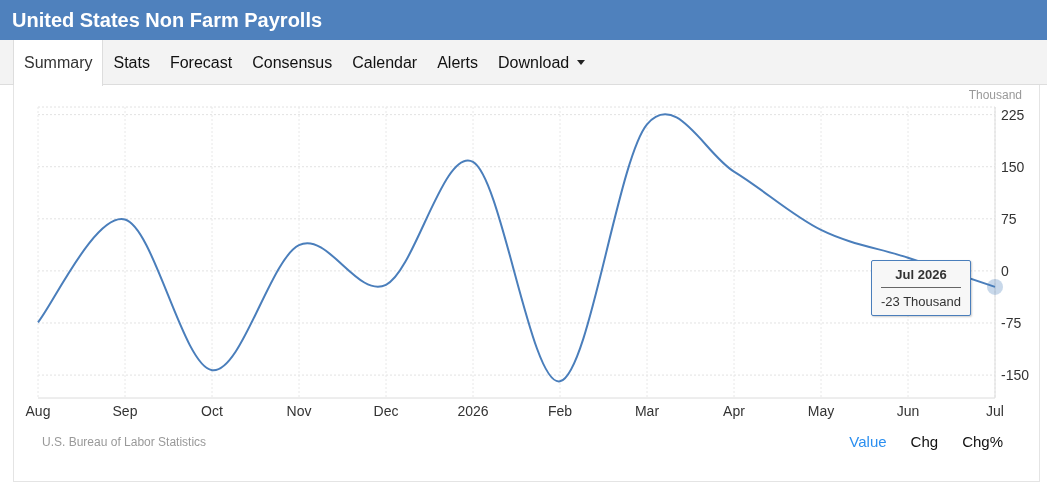  What do you see at coordinates (1013, 114) in the screenshot?
I see `y-axis-label: 225` at bounding box center [1013, 114].